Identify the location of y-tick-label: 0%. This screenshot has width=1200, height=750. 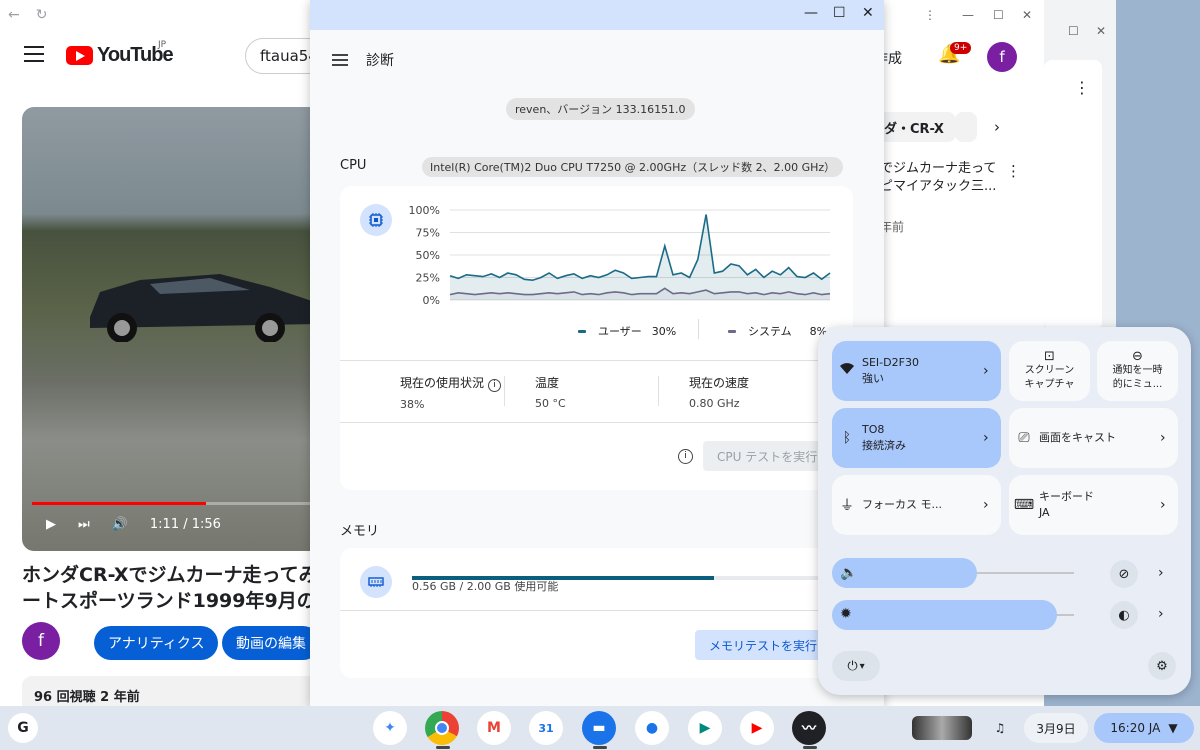
(431, 300).